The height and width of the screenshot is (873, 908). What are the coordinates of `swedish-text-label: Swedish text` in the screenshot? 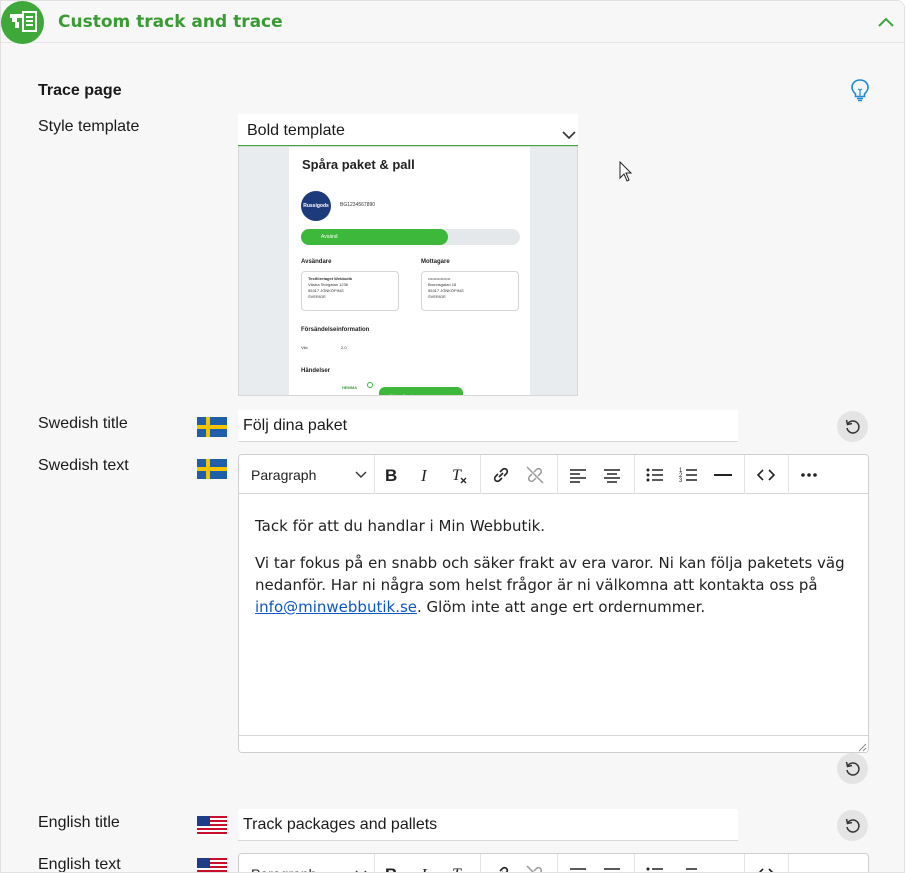 It's located at (83, 465).